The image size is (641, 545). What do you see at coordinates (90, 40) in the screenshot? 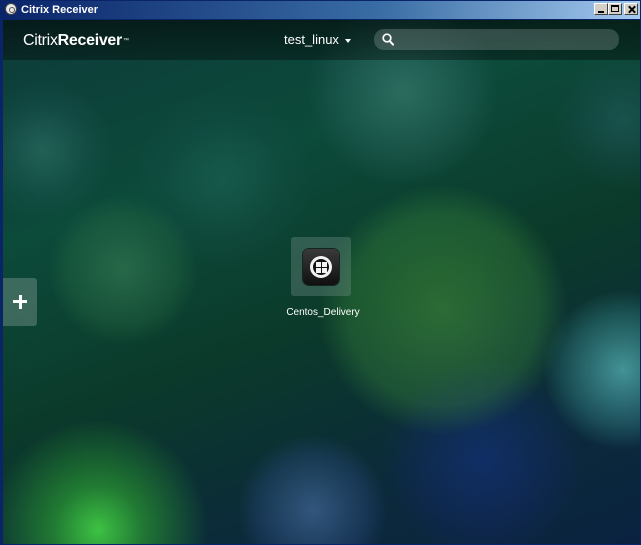
I see `logo-receiver-text: Receiver` at bounding box center [90, 40].